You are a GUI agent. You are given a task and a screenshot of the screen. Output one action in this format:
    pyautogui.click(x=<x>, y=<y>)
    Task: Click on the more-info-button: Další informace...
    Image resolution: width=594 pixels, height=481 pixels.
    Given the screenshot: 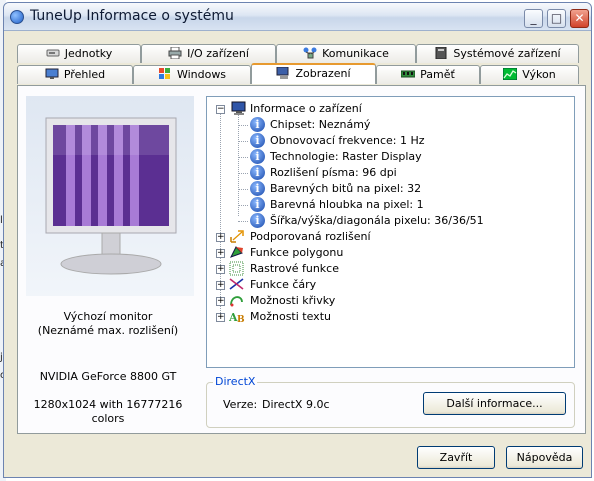 What is the action you would take?
    pyautogui.click(x=494, y=403)
    